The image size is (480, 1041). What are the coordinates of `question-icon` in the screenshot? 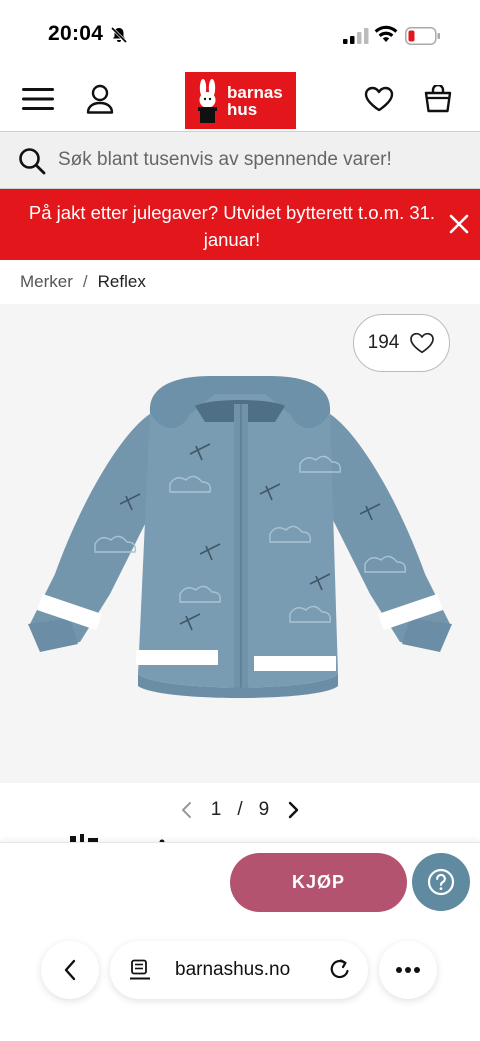 It's located at (441, 882).